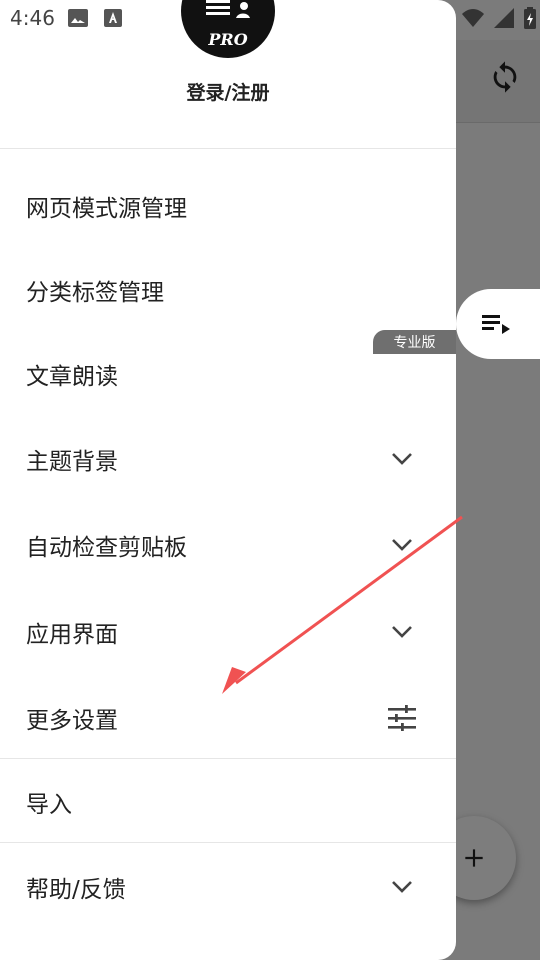 The image size is (540, 960). Describe the element at coordinates (228, 91) in the screenshot. I see `login-register-link: 登录/注册` at that location.